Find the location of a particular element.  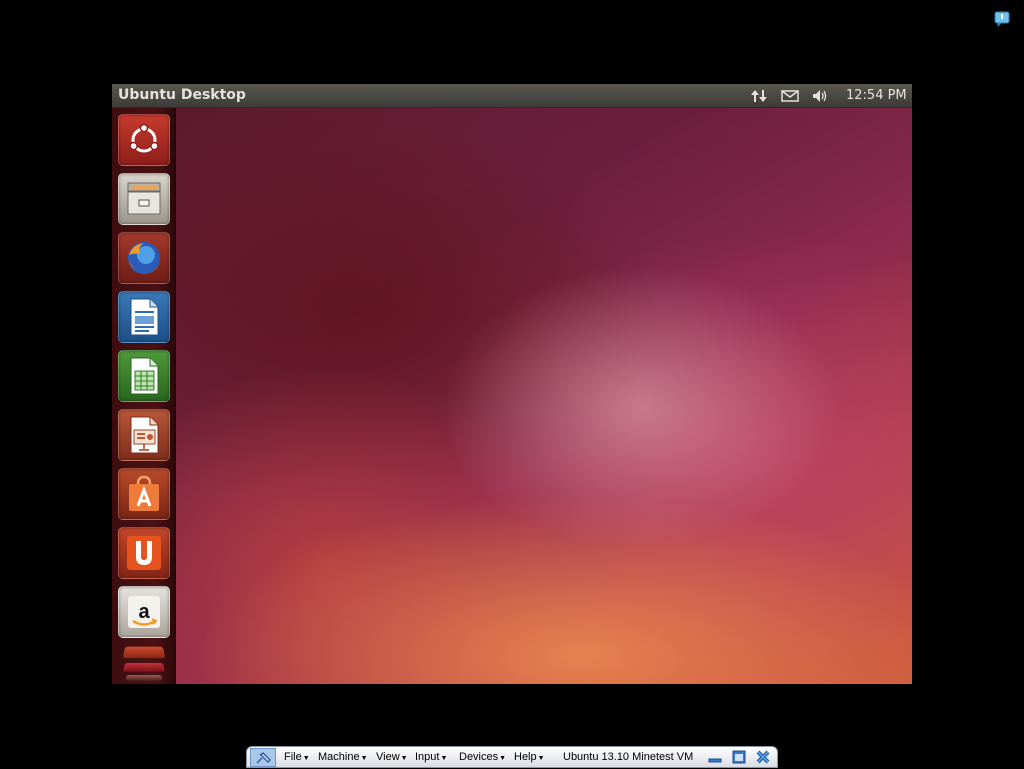

file-cabinet-icon is located at coordinates (144, 198).